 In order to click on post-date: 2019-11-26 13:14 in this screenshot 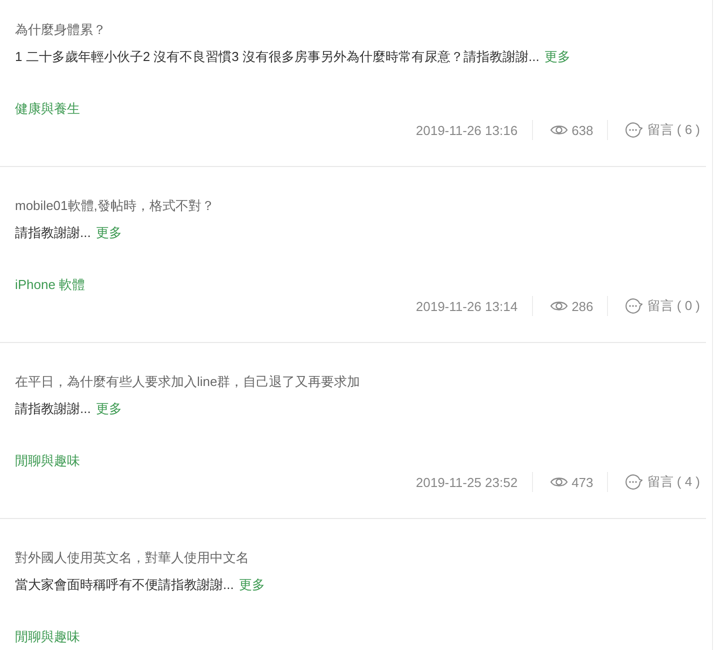, I will do `click(467, 306)`.